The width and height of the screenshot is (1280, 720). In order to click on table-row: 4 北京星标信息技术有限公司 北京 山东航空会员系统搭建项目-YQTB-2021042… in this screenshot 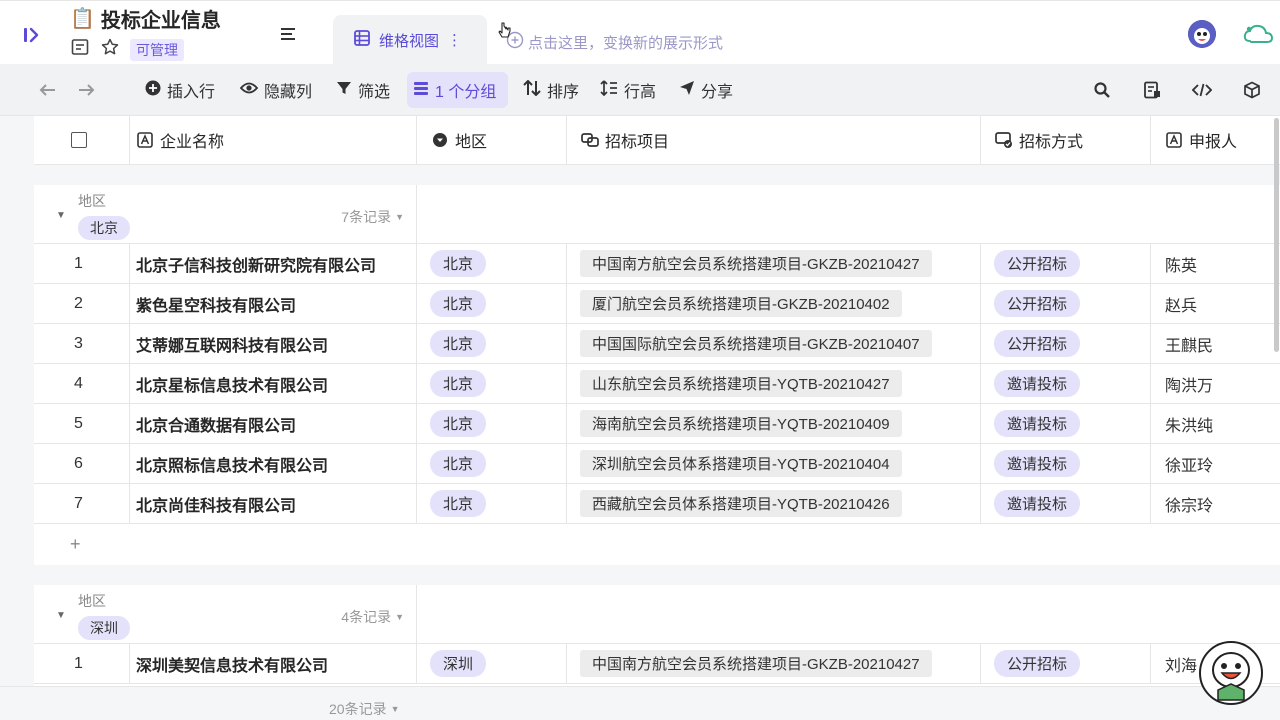, I will do `click(657, 384)`.